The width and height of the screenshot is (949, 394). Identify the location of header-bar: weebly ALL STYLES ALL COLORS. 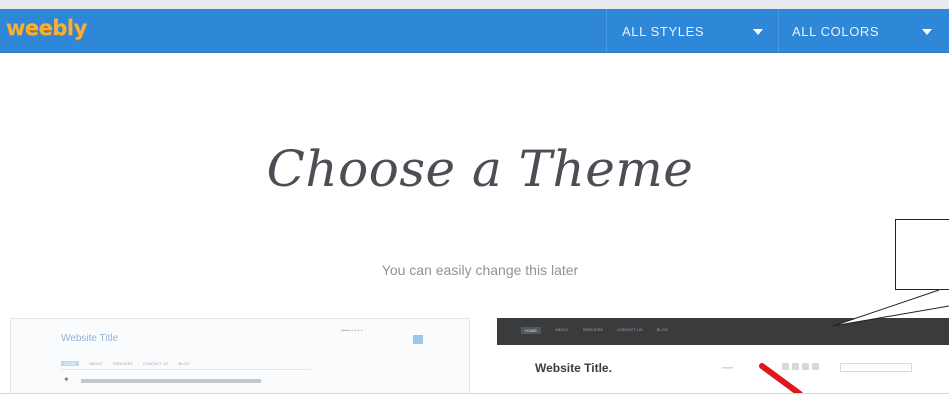
(474, 31).